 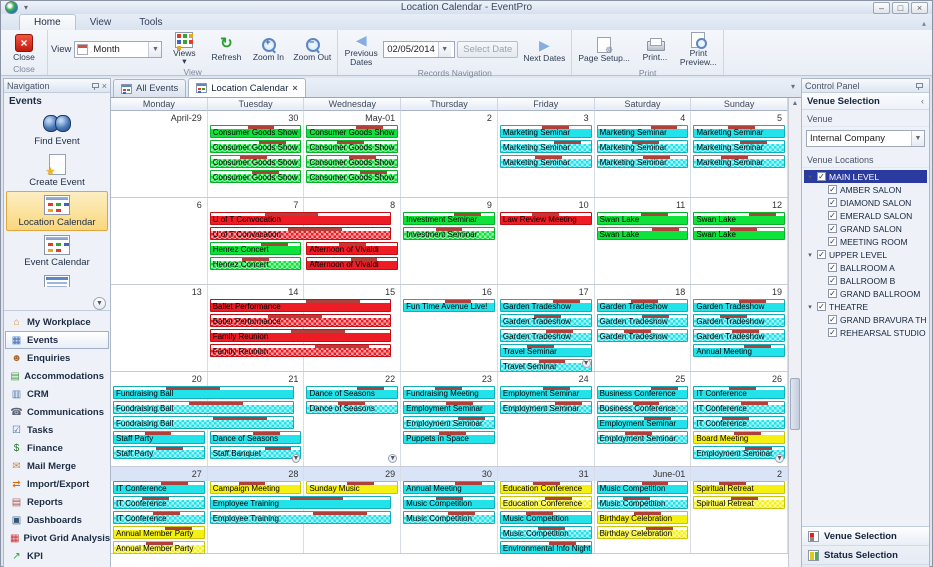 What do you see at coordinates (57, 251) in the screenshot?
I see `shortcut-event-calendar: Event Calendar` at bounding box center [57, 251].